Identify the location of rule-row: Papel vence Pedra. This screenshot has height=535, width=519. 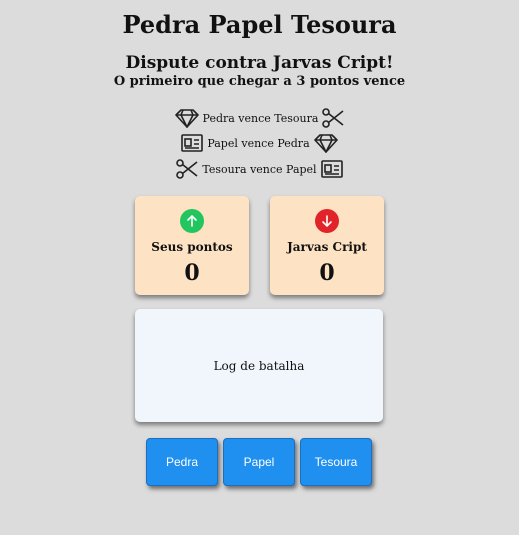
(259, 143).